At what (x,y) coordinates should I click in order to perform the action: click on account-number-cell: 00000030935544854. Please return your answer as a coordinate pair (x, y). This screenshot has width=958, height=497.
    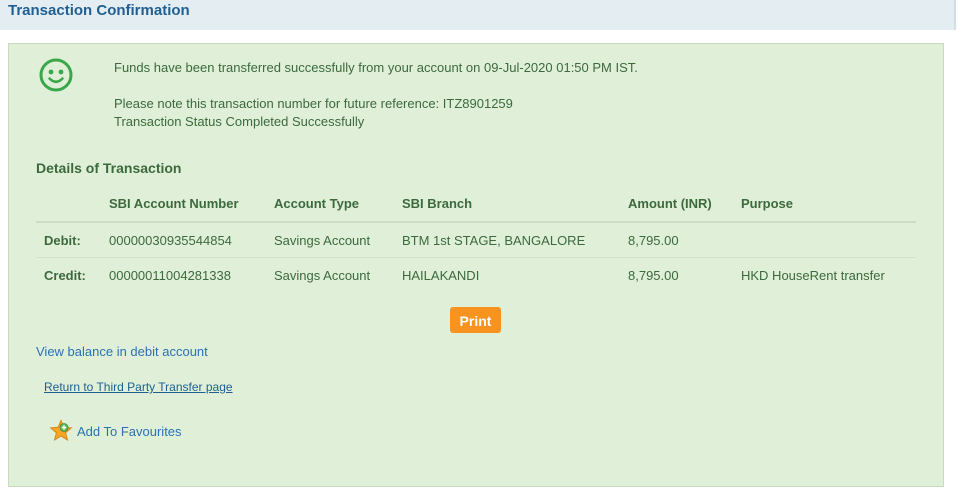
    Looking at the image, I should click on (191, 240).